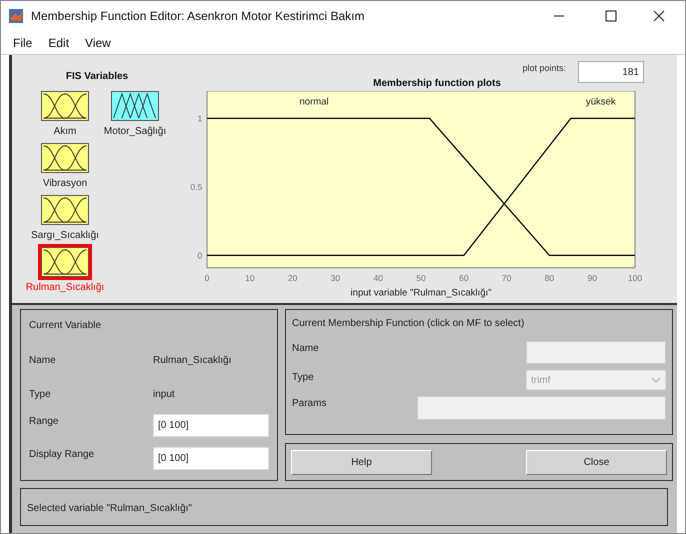  I want to click on x-tick-label: 30, so click(335, 278).